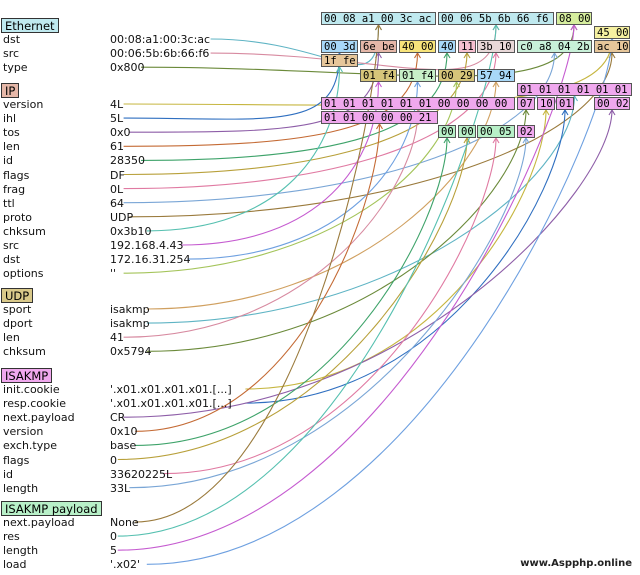 The height and width of the screenshot is (575, 640). I want to click on hex-byte-group: ac 10, so click(612, 46).